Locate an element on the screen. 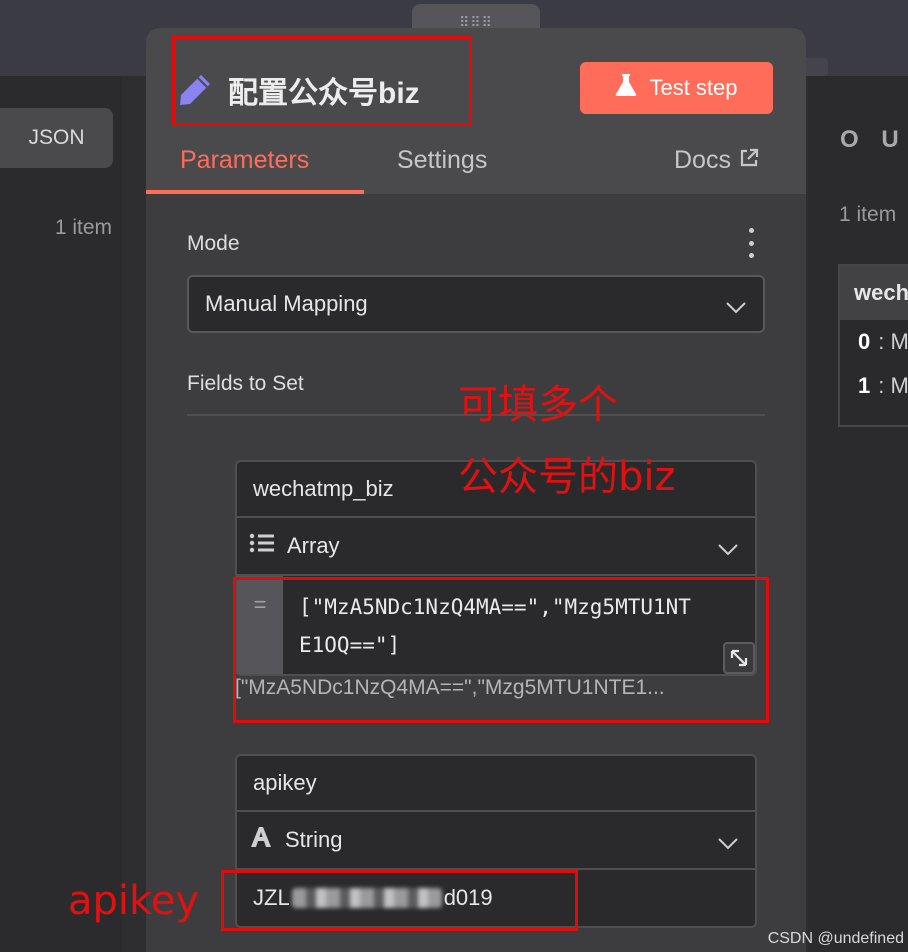 Image resolution: width=908 pixels, height=952 pixels. value-line-2: E1OQ=="] is located at coordinates (350, 645).